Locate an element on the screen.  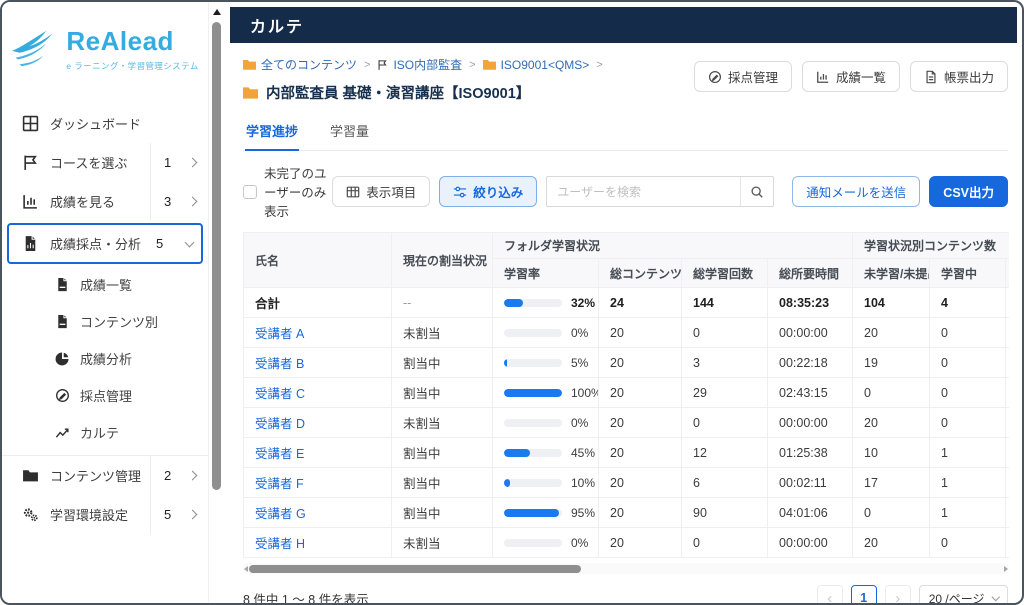
user-search-box is located at coordinates (660, 191).